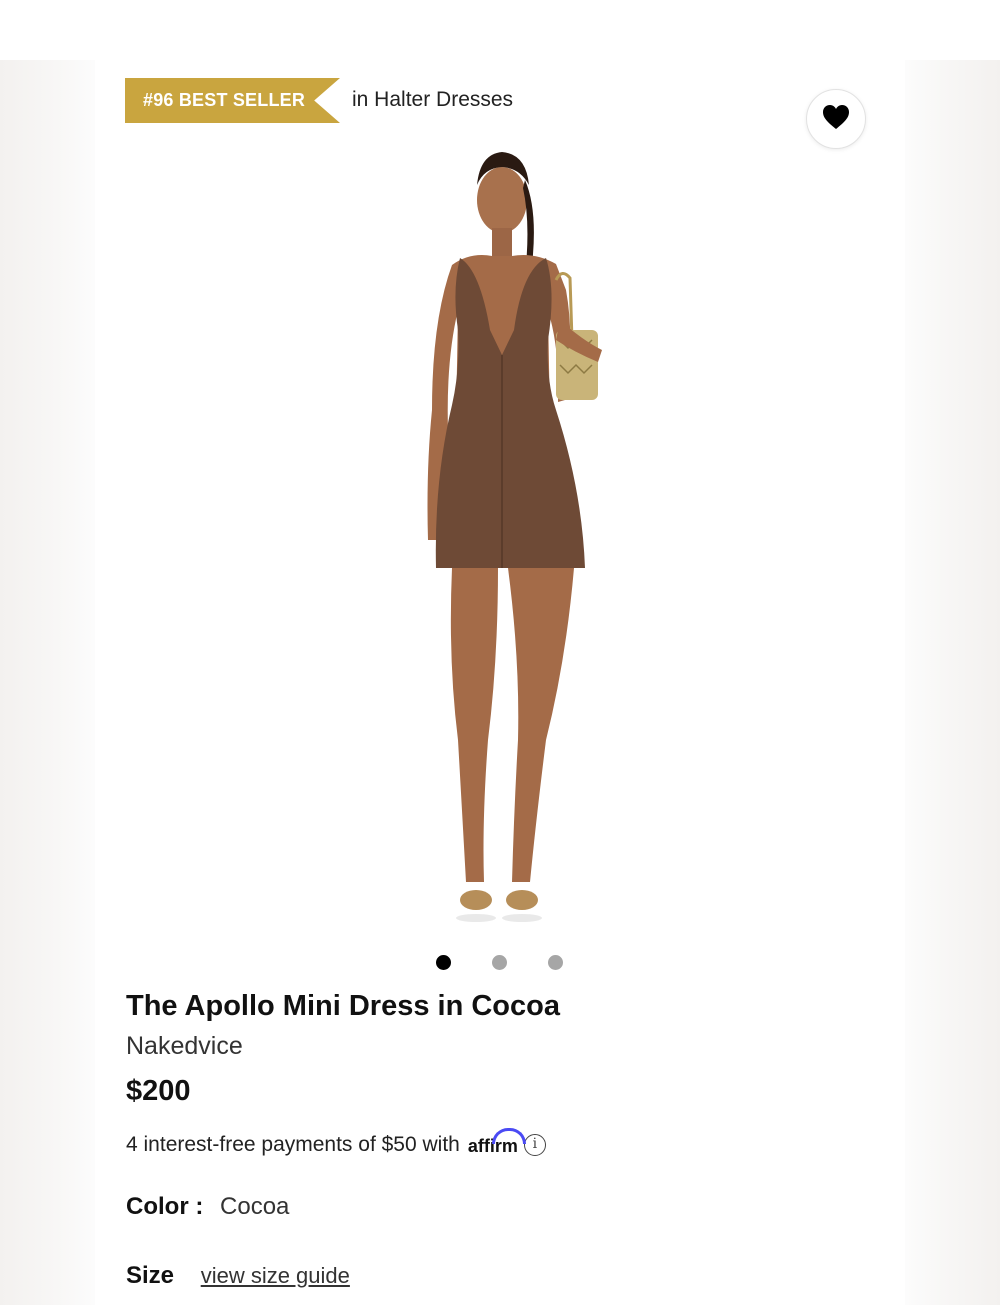 The height and width of the screenshot is (1305, 1000). What do you see at coordinates (157, 1206) in the screenshot?
I see `color-label: Color` at bounding box center [157, 1206].